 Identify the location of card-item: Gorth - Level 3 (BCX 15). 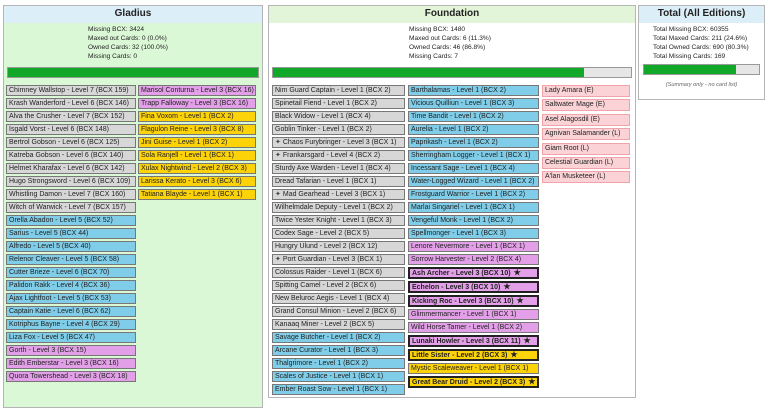
(71, 350).